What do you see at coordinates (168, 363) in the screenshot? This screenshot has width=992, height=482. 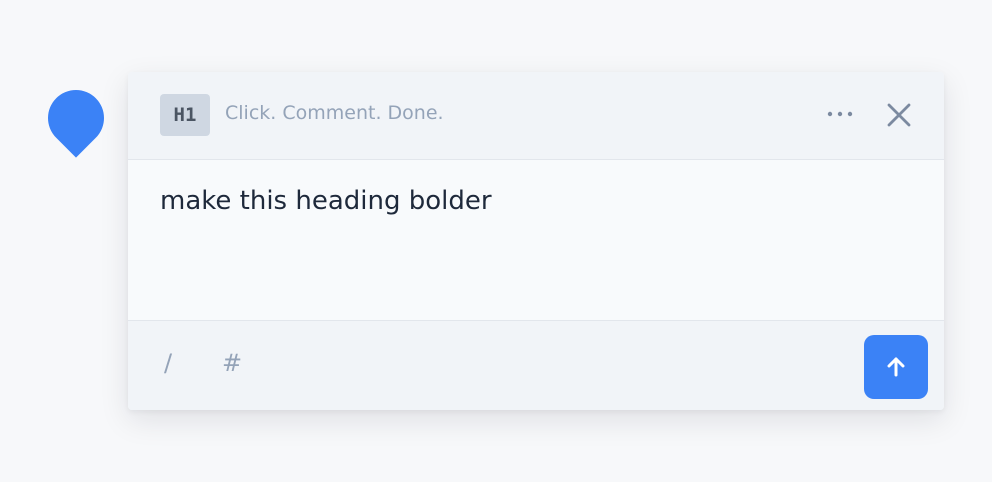 I see `slash-command-button: /` at bounding box center [168, 363].